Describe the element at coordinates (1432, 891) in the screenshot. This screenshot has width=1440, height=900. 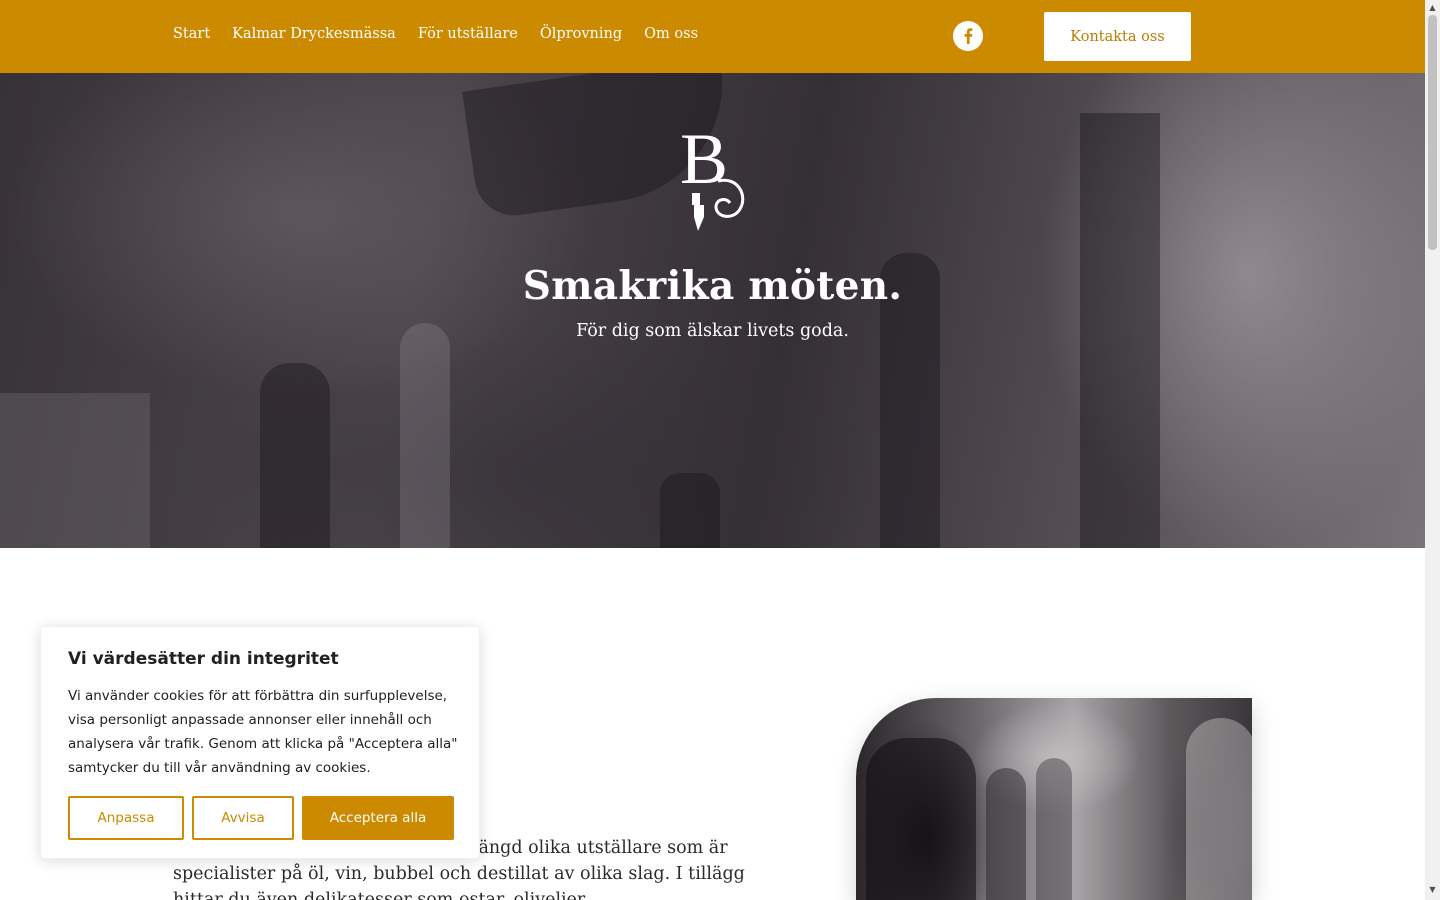
I see `scroll-down-icon: ▼` at that location.